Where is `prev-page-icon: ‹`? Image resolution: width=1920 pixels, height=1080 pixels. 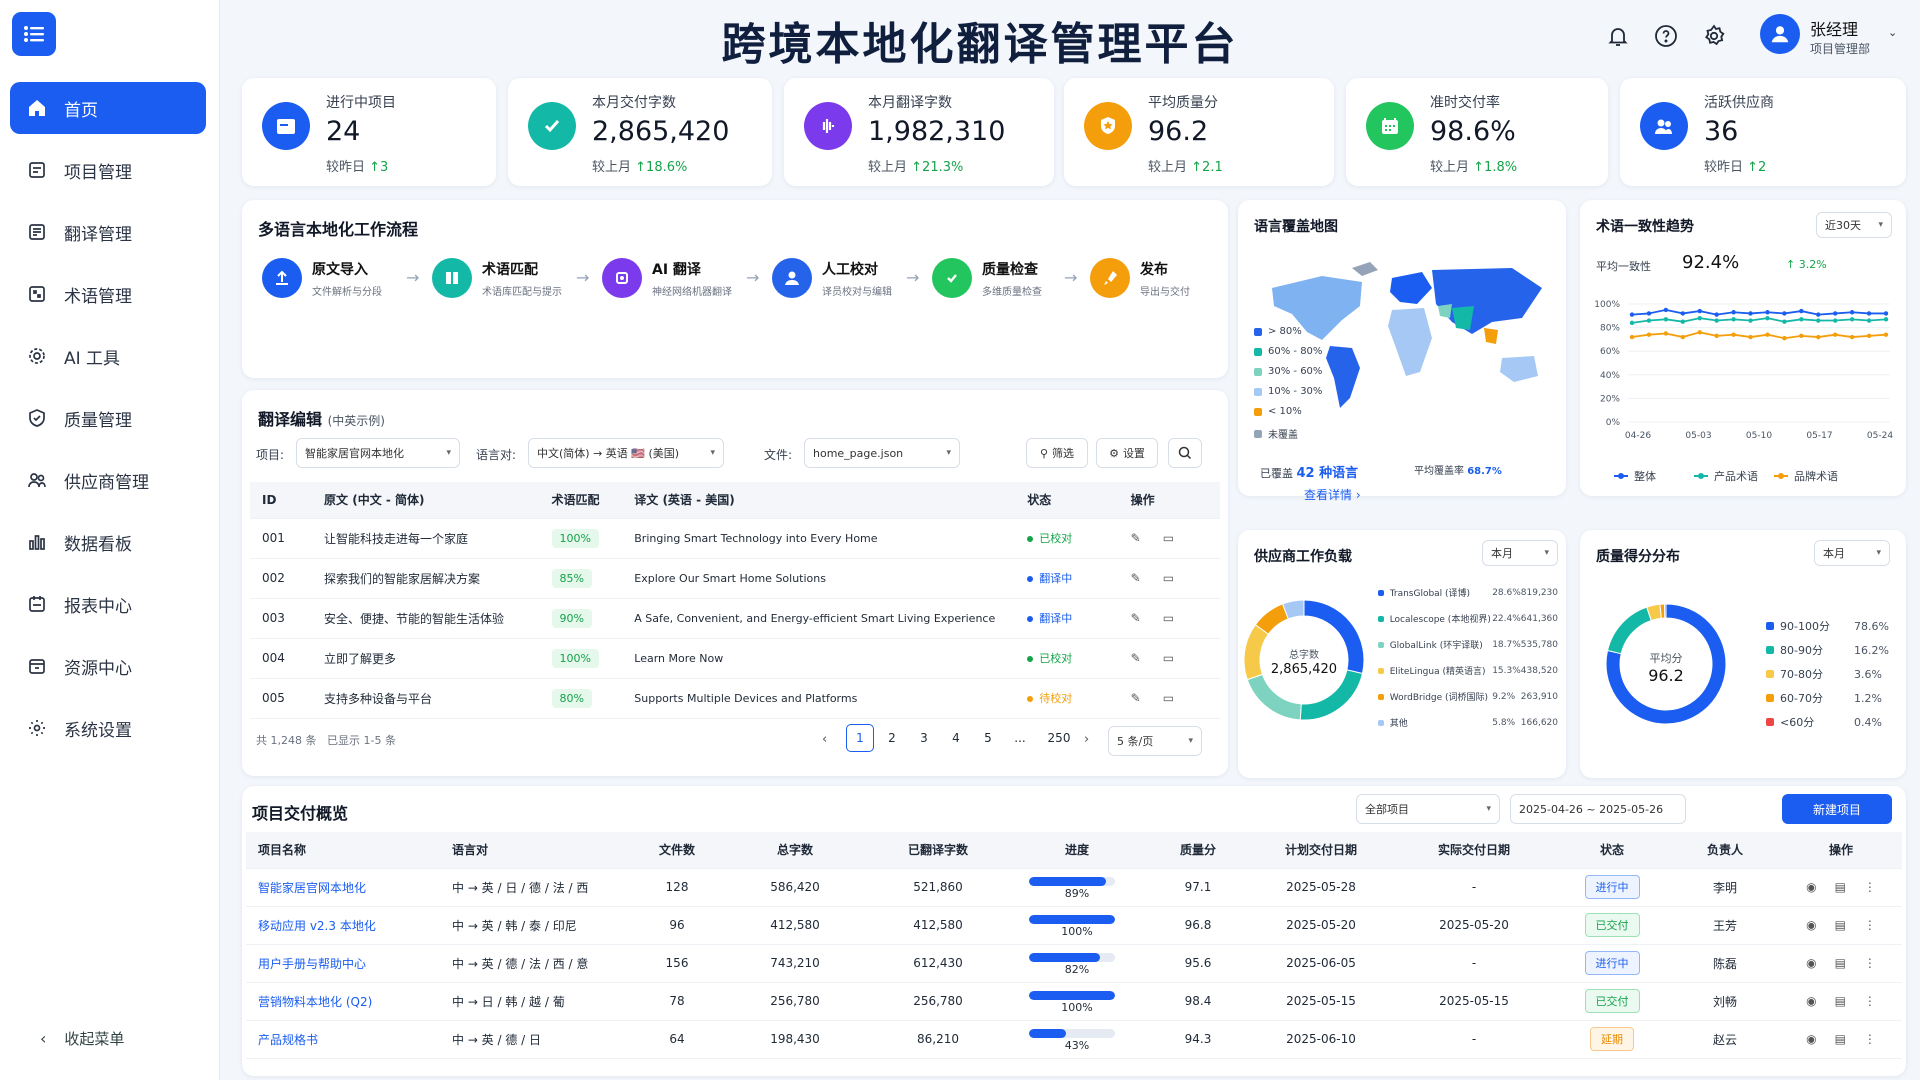
prev-page-icon: ‹ is located at coordinates (824, 739).